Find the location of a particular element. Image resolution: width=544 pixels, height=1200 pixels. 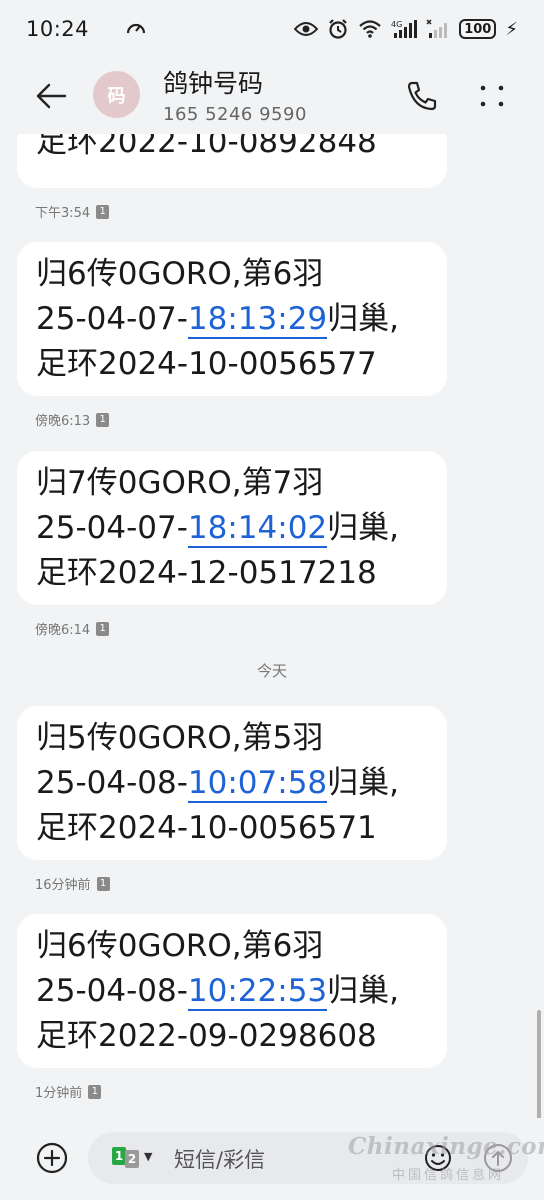

message-time: 下午3:54 is located at coordinates (63, 213).